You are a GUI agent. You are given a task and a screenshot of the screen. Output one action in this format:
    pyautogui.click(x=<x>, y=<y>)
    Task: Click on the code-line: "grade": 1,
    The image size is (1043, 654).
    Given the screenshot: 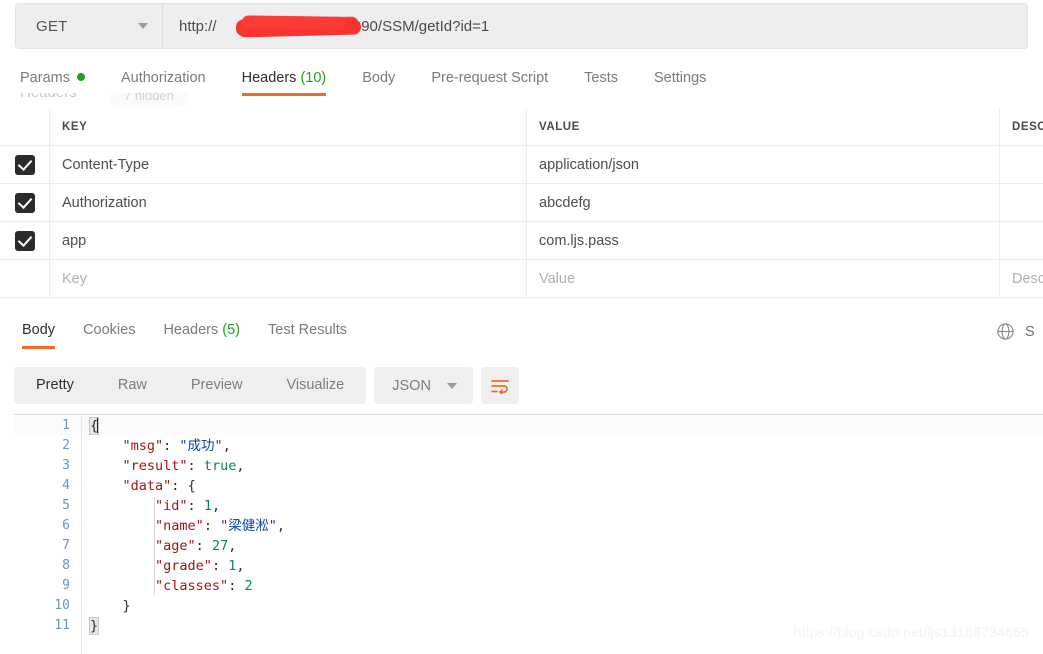 What is the action you would take?
    pyautogui.click(x=565, y=566)
    